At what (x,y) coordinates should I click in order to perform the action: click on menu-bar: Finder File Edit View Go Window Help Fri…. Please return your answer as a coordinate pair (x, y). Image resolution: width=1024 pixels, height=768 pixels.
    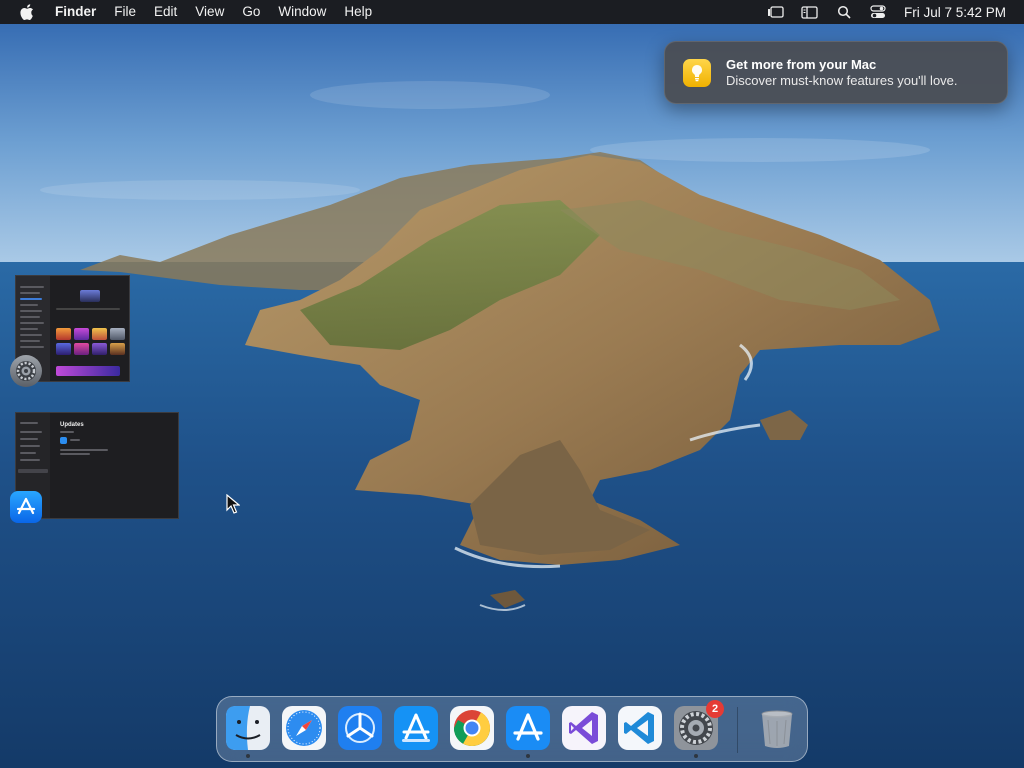
    Looking at the image, I should click on (512, 12).